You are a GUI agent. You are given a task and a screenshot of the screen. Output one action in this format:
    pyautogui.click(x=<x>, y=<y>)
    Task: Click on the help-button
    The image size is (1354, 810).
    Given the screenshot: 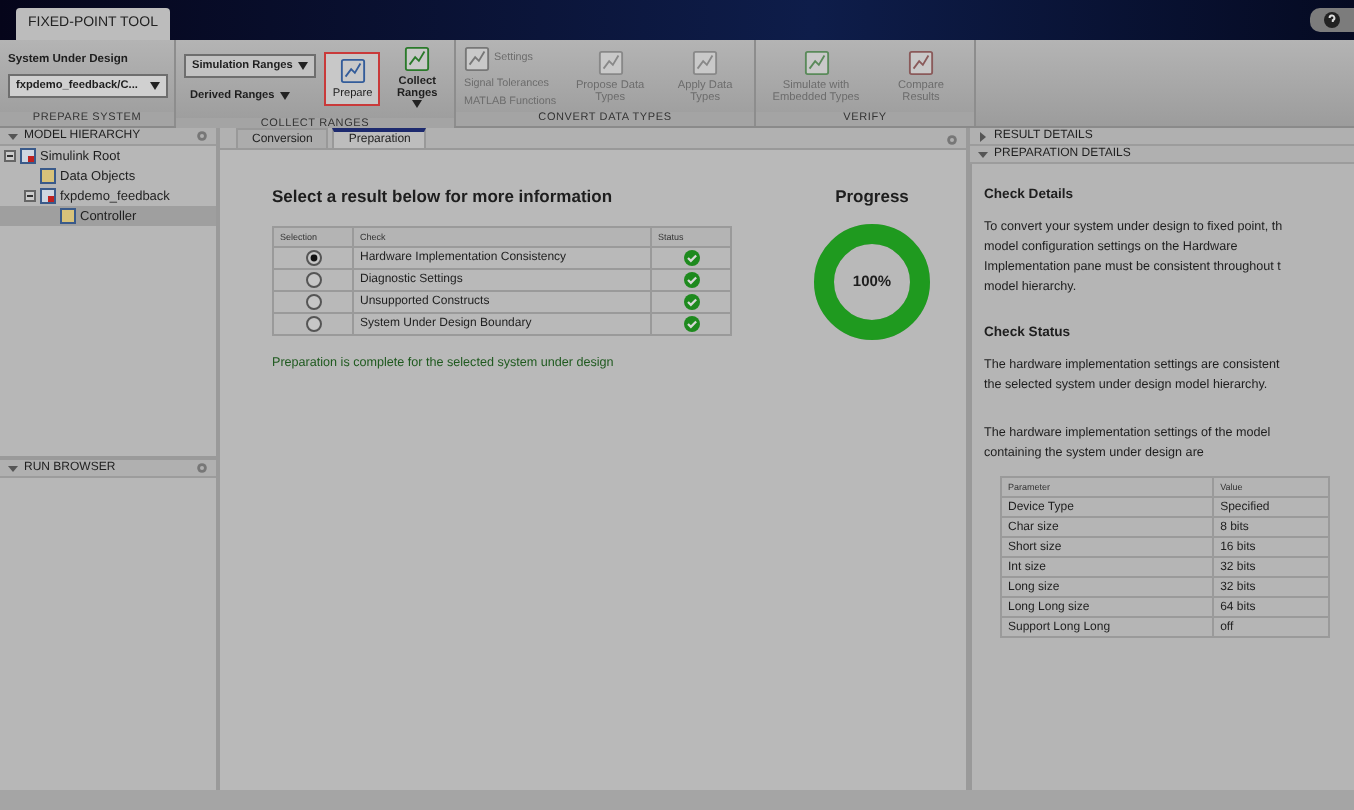 What is the action you would take?
    pyautogui.click(x=1332, y=20)
    